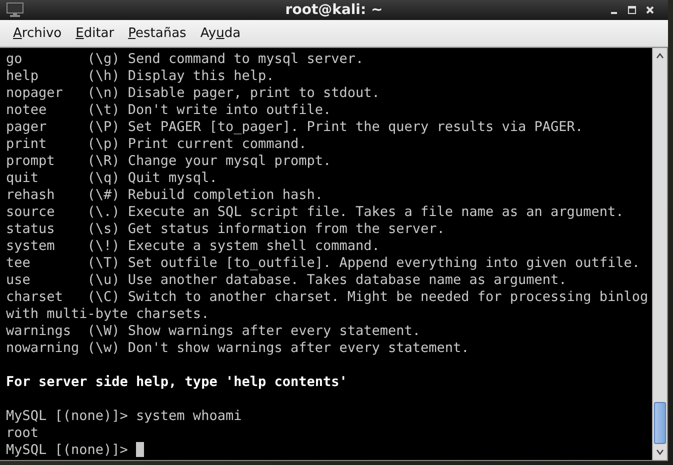 This screenshot has width=673, height=465. What do you see at coordinates (157, 33) in the screenshot?
I see `menu-item: Pestañas` at bounding box center [157, 33].